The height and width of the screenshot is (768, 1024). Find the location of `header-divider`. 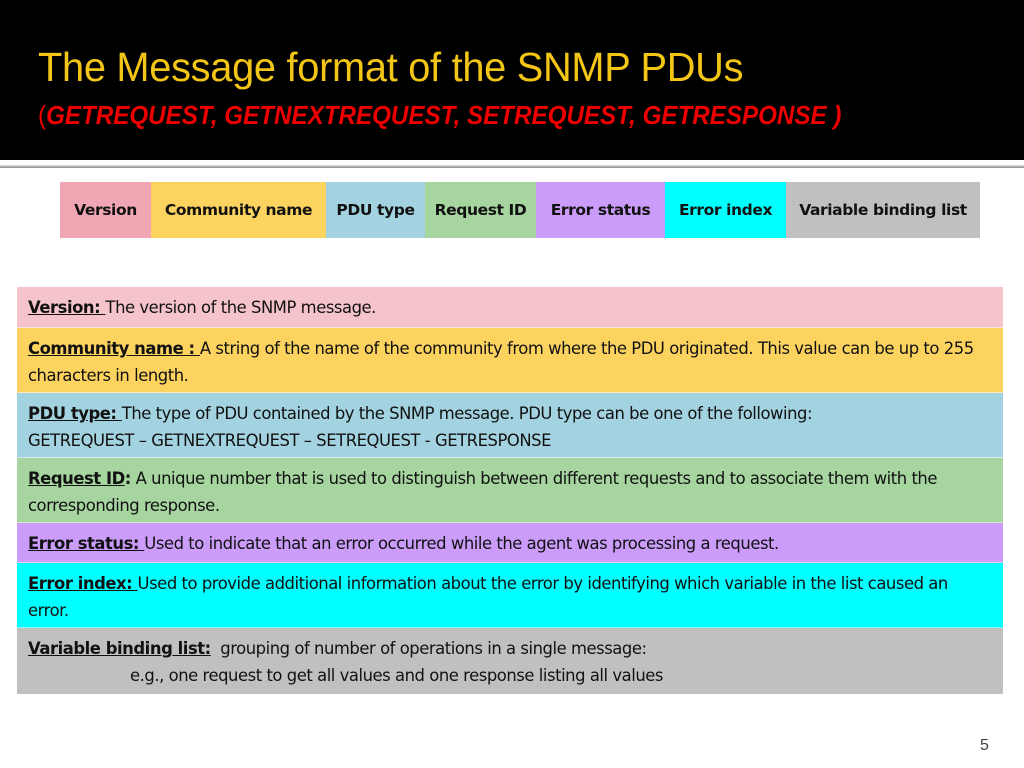

header-divider is located at coordinates (512, 166).